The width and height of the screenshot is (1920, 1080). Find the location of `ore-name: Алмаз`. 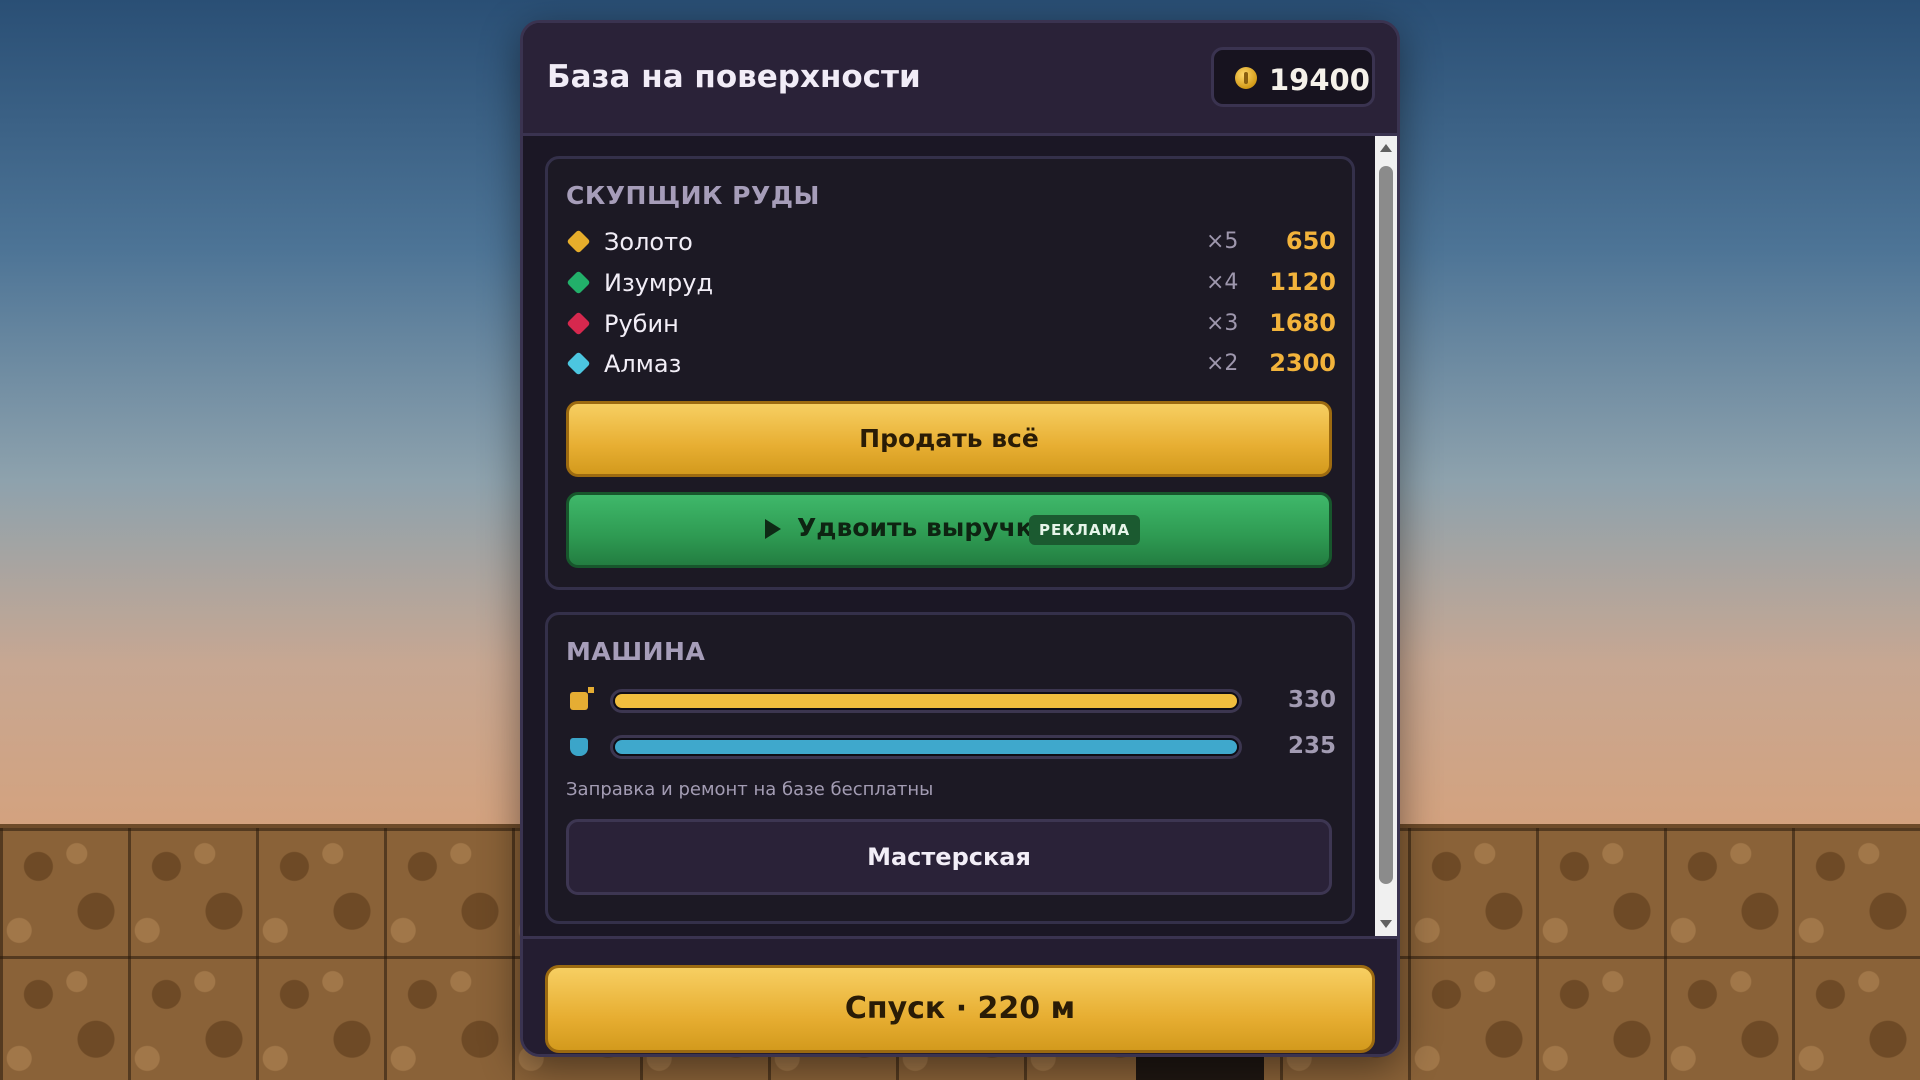

ore-name: Алмаз is located at coordinates (643, 364).